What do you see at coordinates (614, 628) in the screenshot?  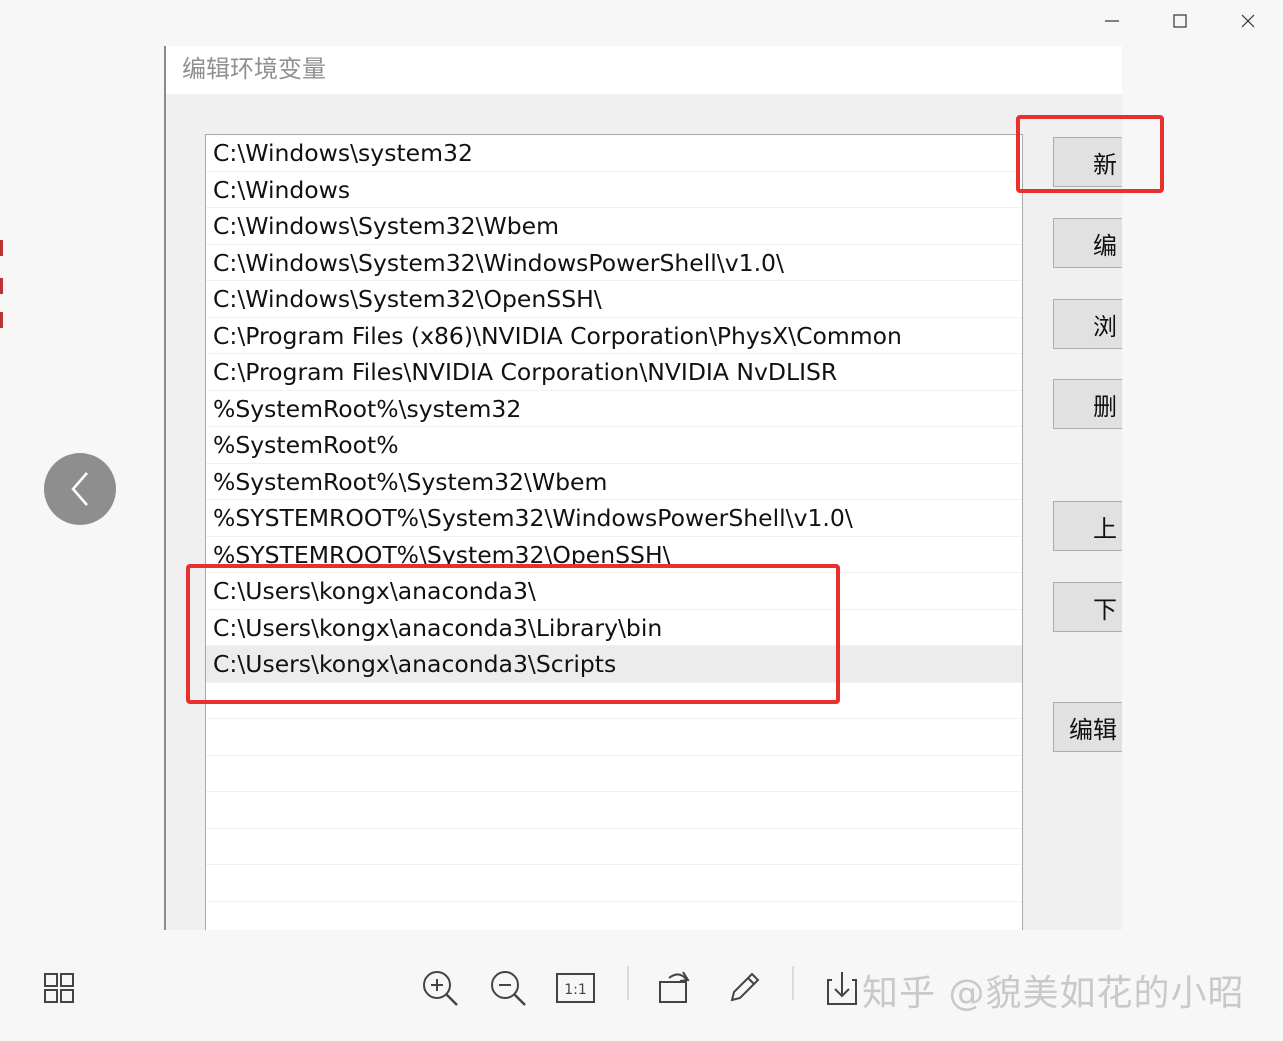 I see `path-list-item: C:\Users\kongx\anaconda3\Library\bin` at bounding box center [614, 628].